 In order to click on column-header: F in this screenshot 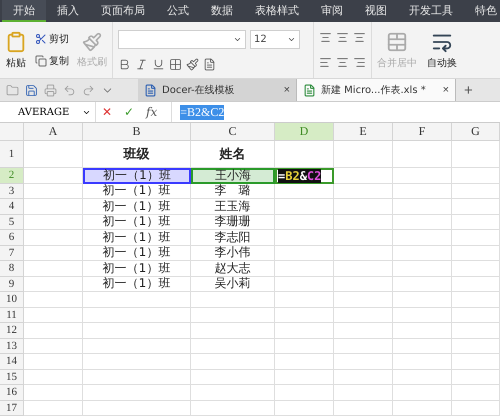, I will do `click(422, 132)`.